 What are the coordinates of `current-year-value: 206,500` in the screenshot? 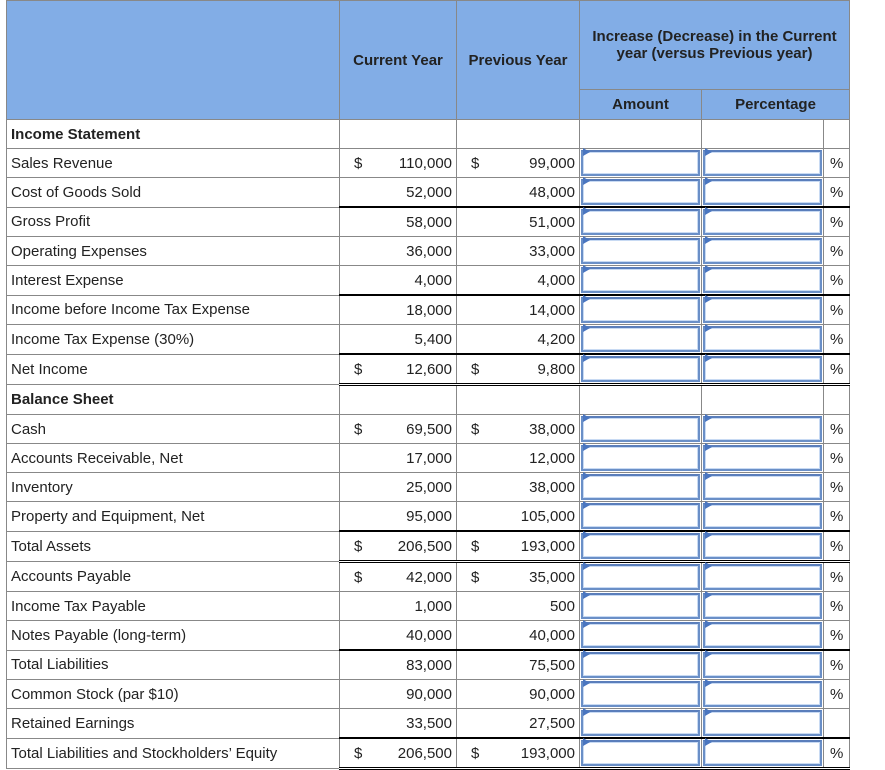 It's located at (424, 546).